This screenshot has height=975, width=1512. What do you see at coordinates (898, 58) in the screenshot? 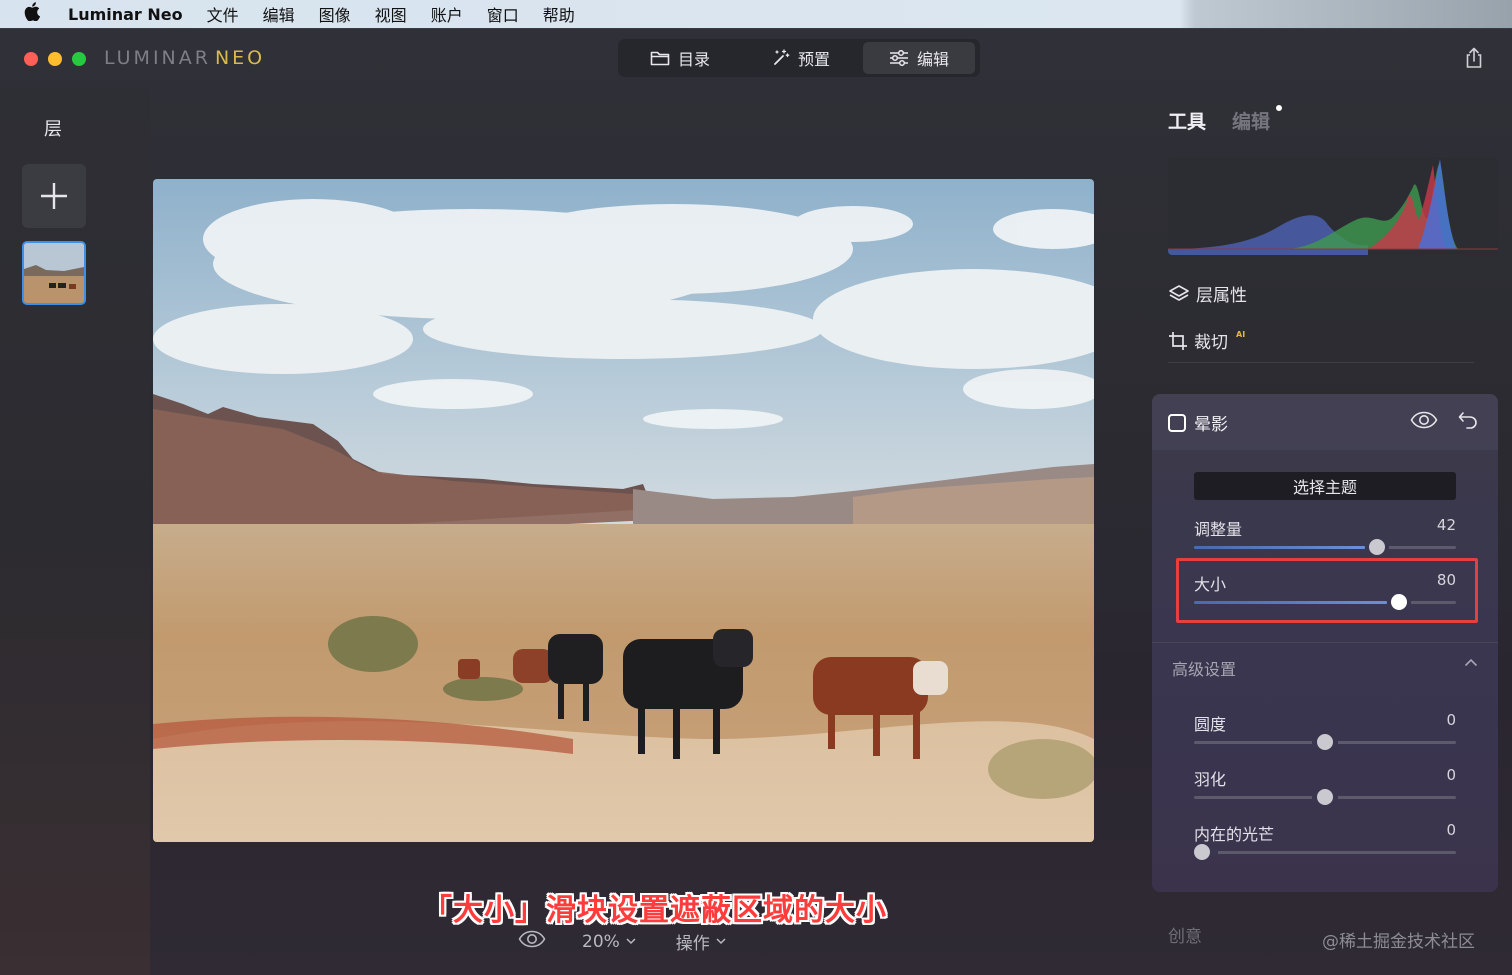
I see `sliders-icon` at bounding box center [898, 58].